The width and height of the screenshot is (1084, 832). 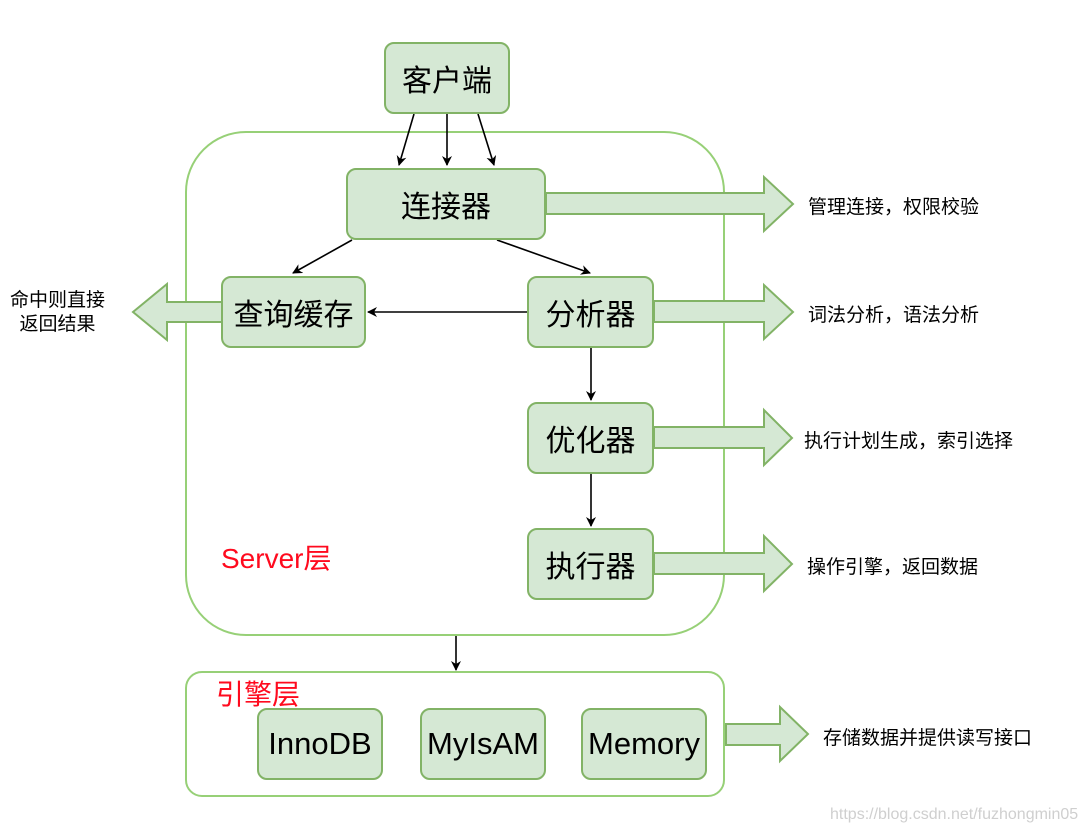 I want to click on connector-note: 管理连接，权限校验, so click(x=894, y=207).